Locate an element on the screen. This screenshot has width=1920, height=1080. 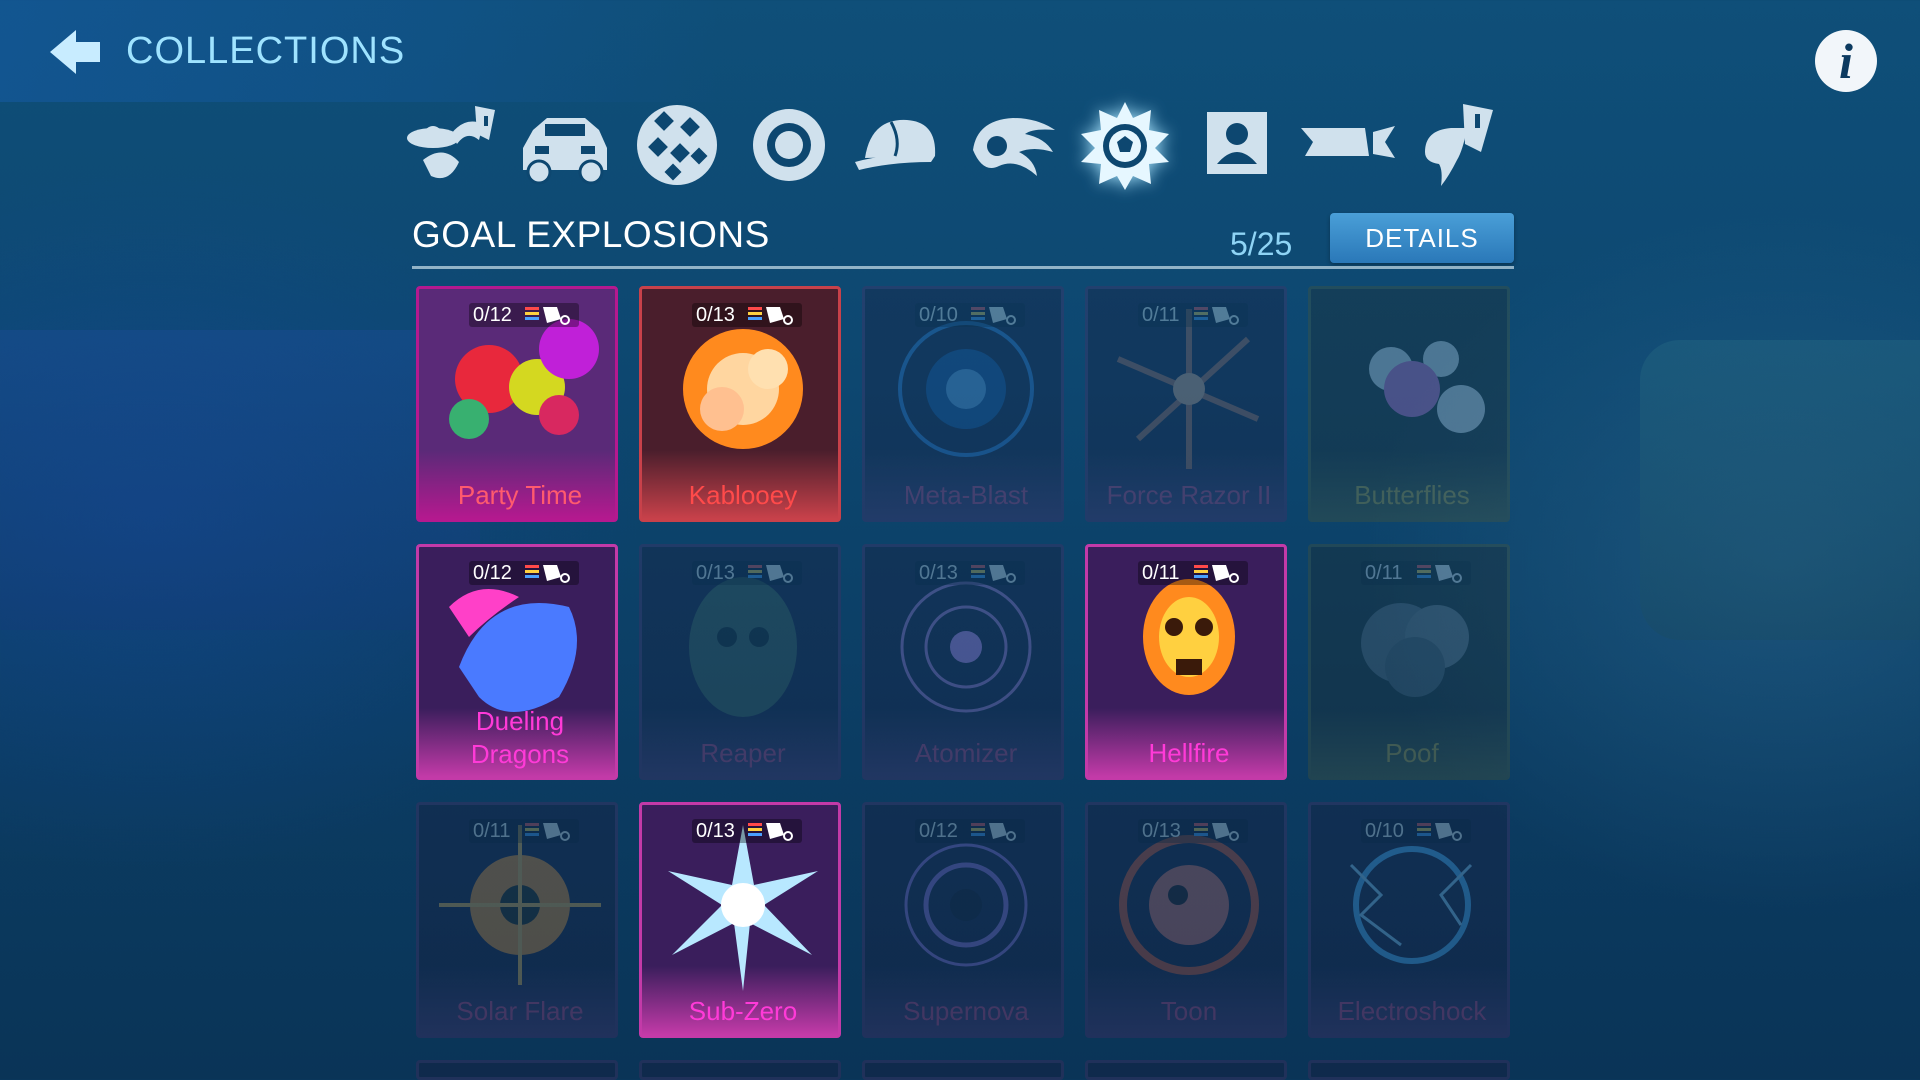
goal-explosion-card: 0/11 Hellfire is located at coordinates (1186, 662).